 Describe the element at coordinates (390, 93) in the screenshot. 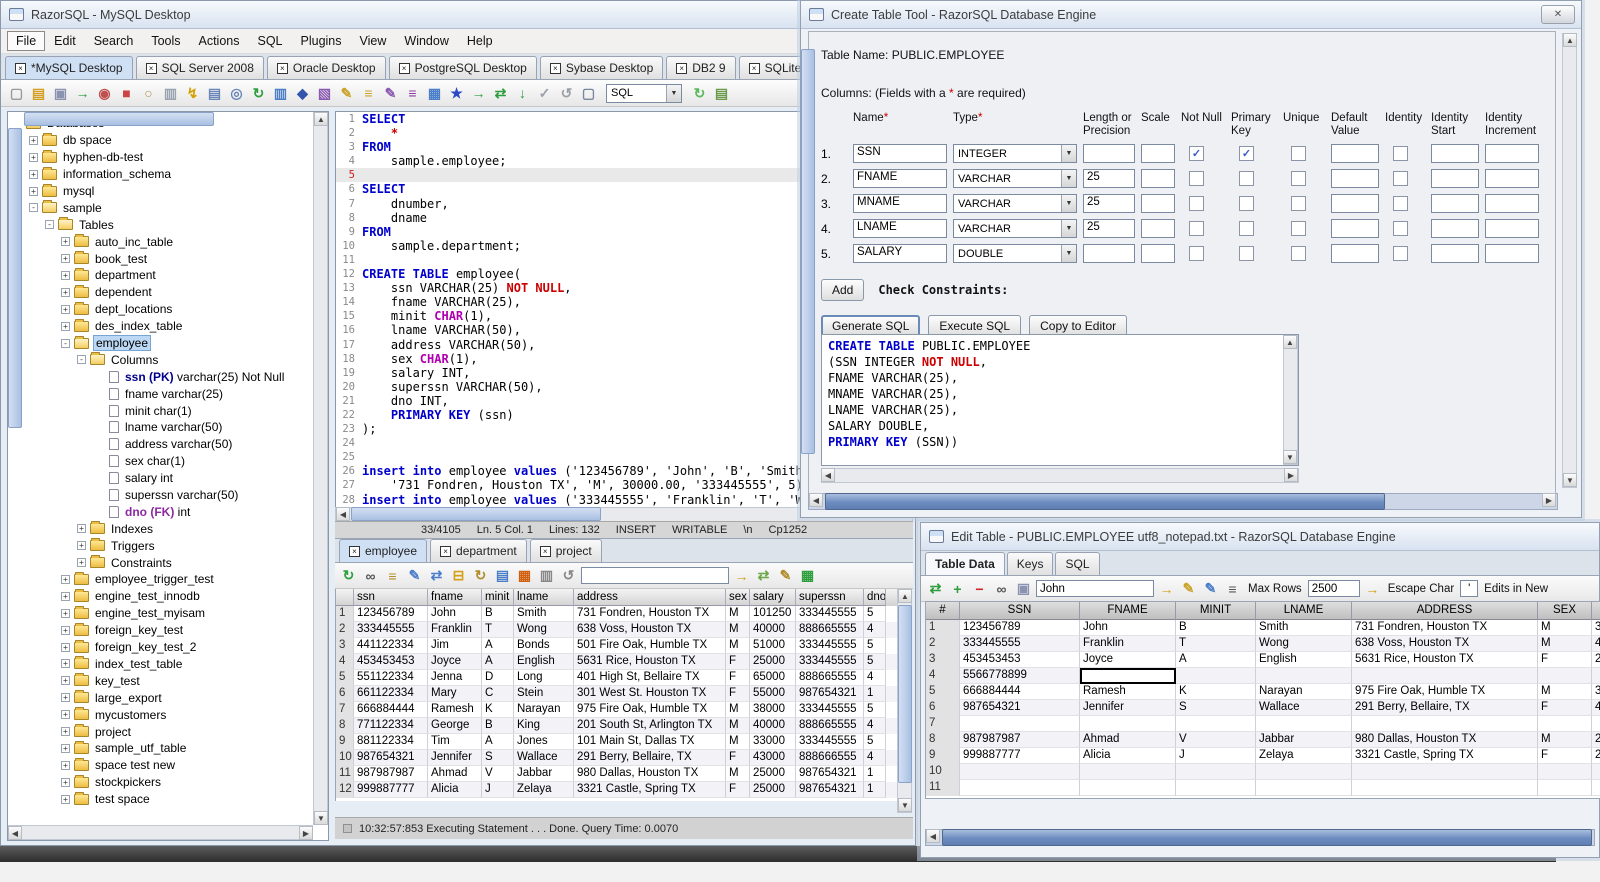

I see `edit-query-icon: ✎` at that location.